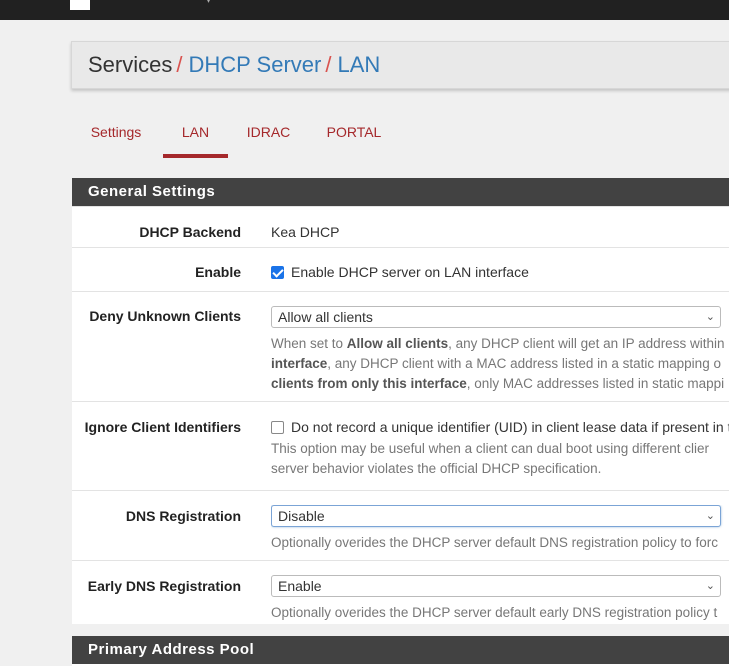 The width and height of the screenshot is (729, 666). I want to click on breadcrumb-lan: LAN, so click(358, 64).